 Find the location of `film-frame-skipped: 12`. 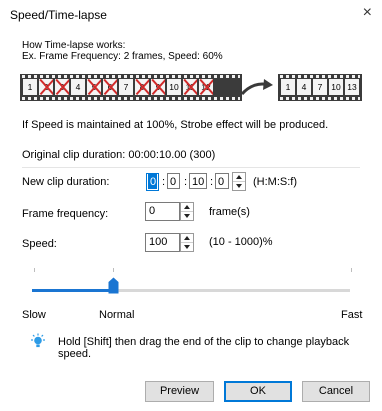

film-frame-skipped: 12 is located at coordinates (206, 87).